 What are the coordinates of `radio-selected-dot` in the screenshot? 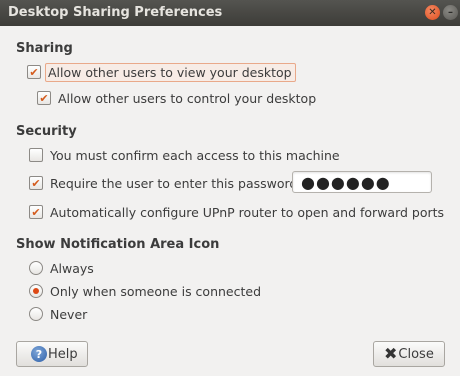 It's located at (36, 291).